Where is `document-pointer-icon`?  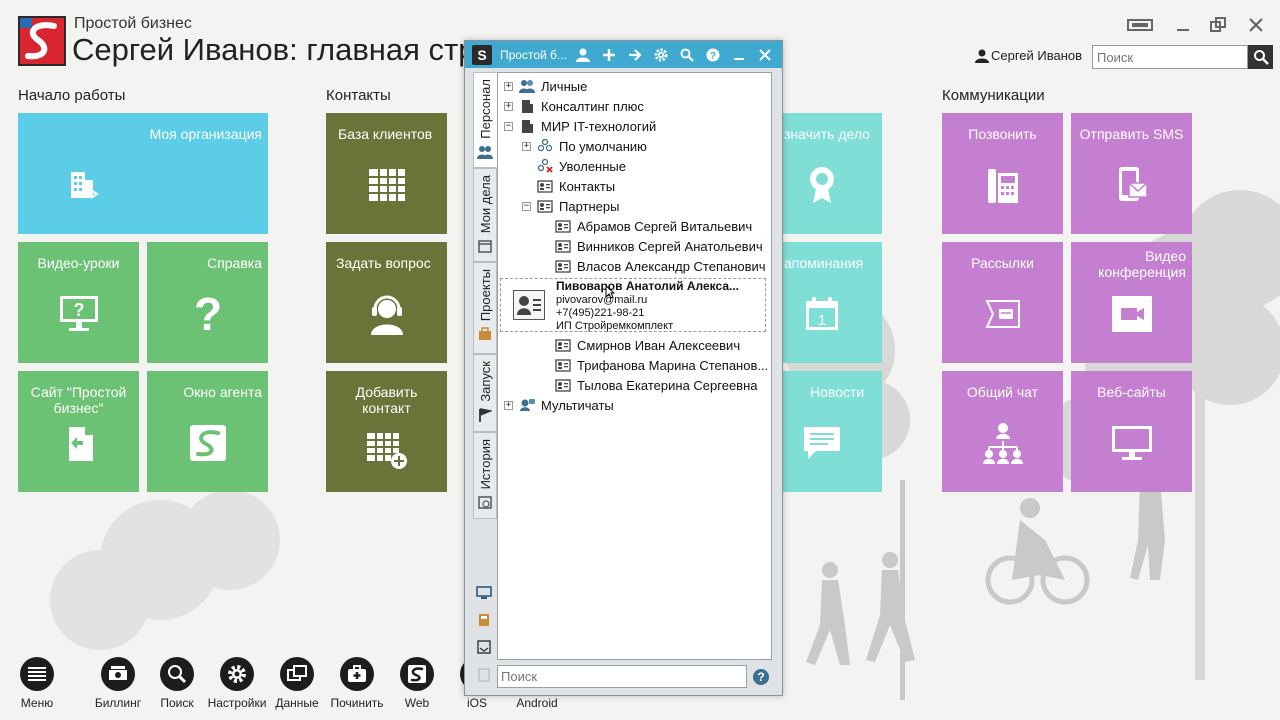
document-pointer-icon is located at coordinates (79, 443).